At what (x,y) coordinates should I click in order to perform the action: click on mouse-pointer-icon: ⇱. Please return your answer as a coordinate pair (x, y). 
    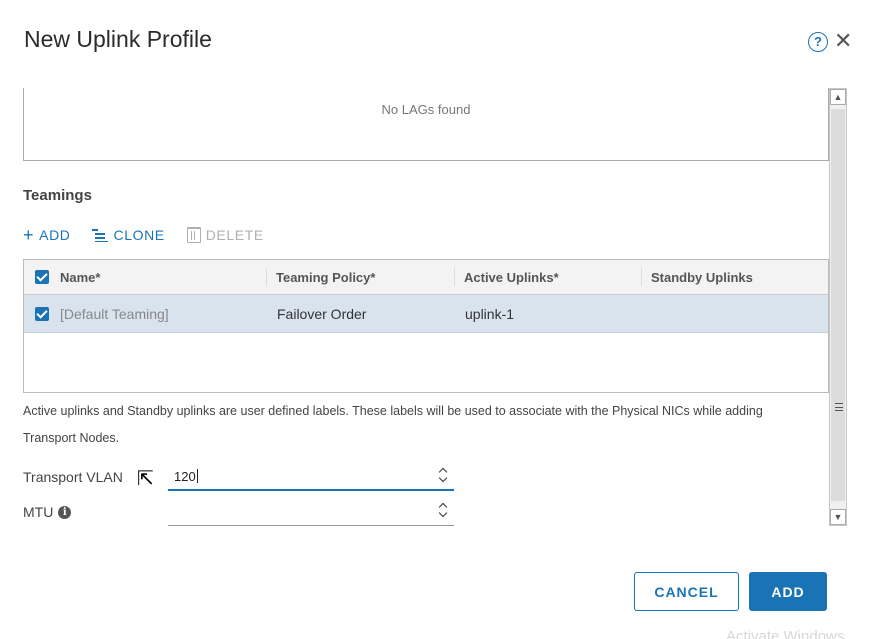
    Looking at the image, I should click on (145, 479).